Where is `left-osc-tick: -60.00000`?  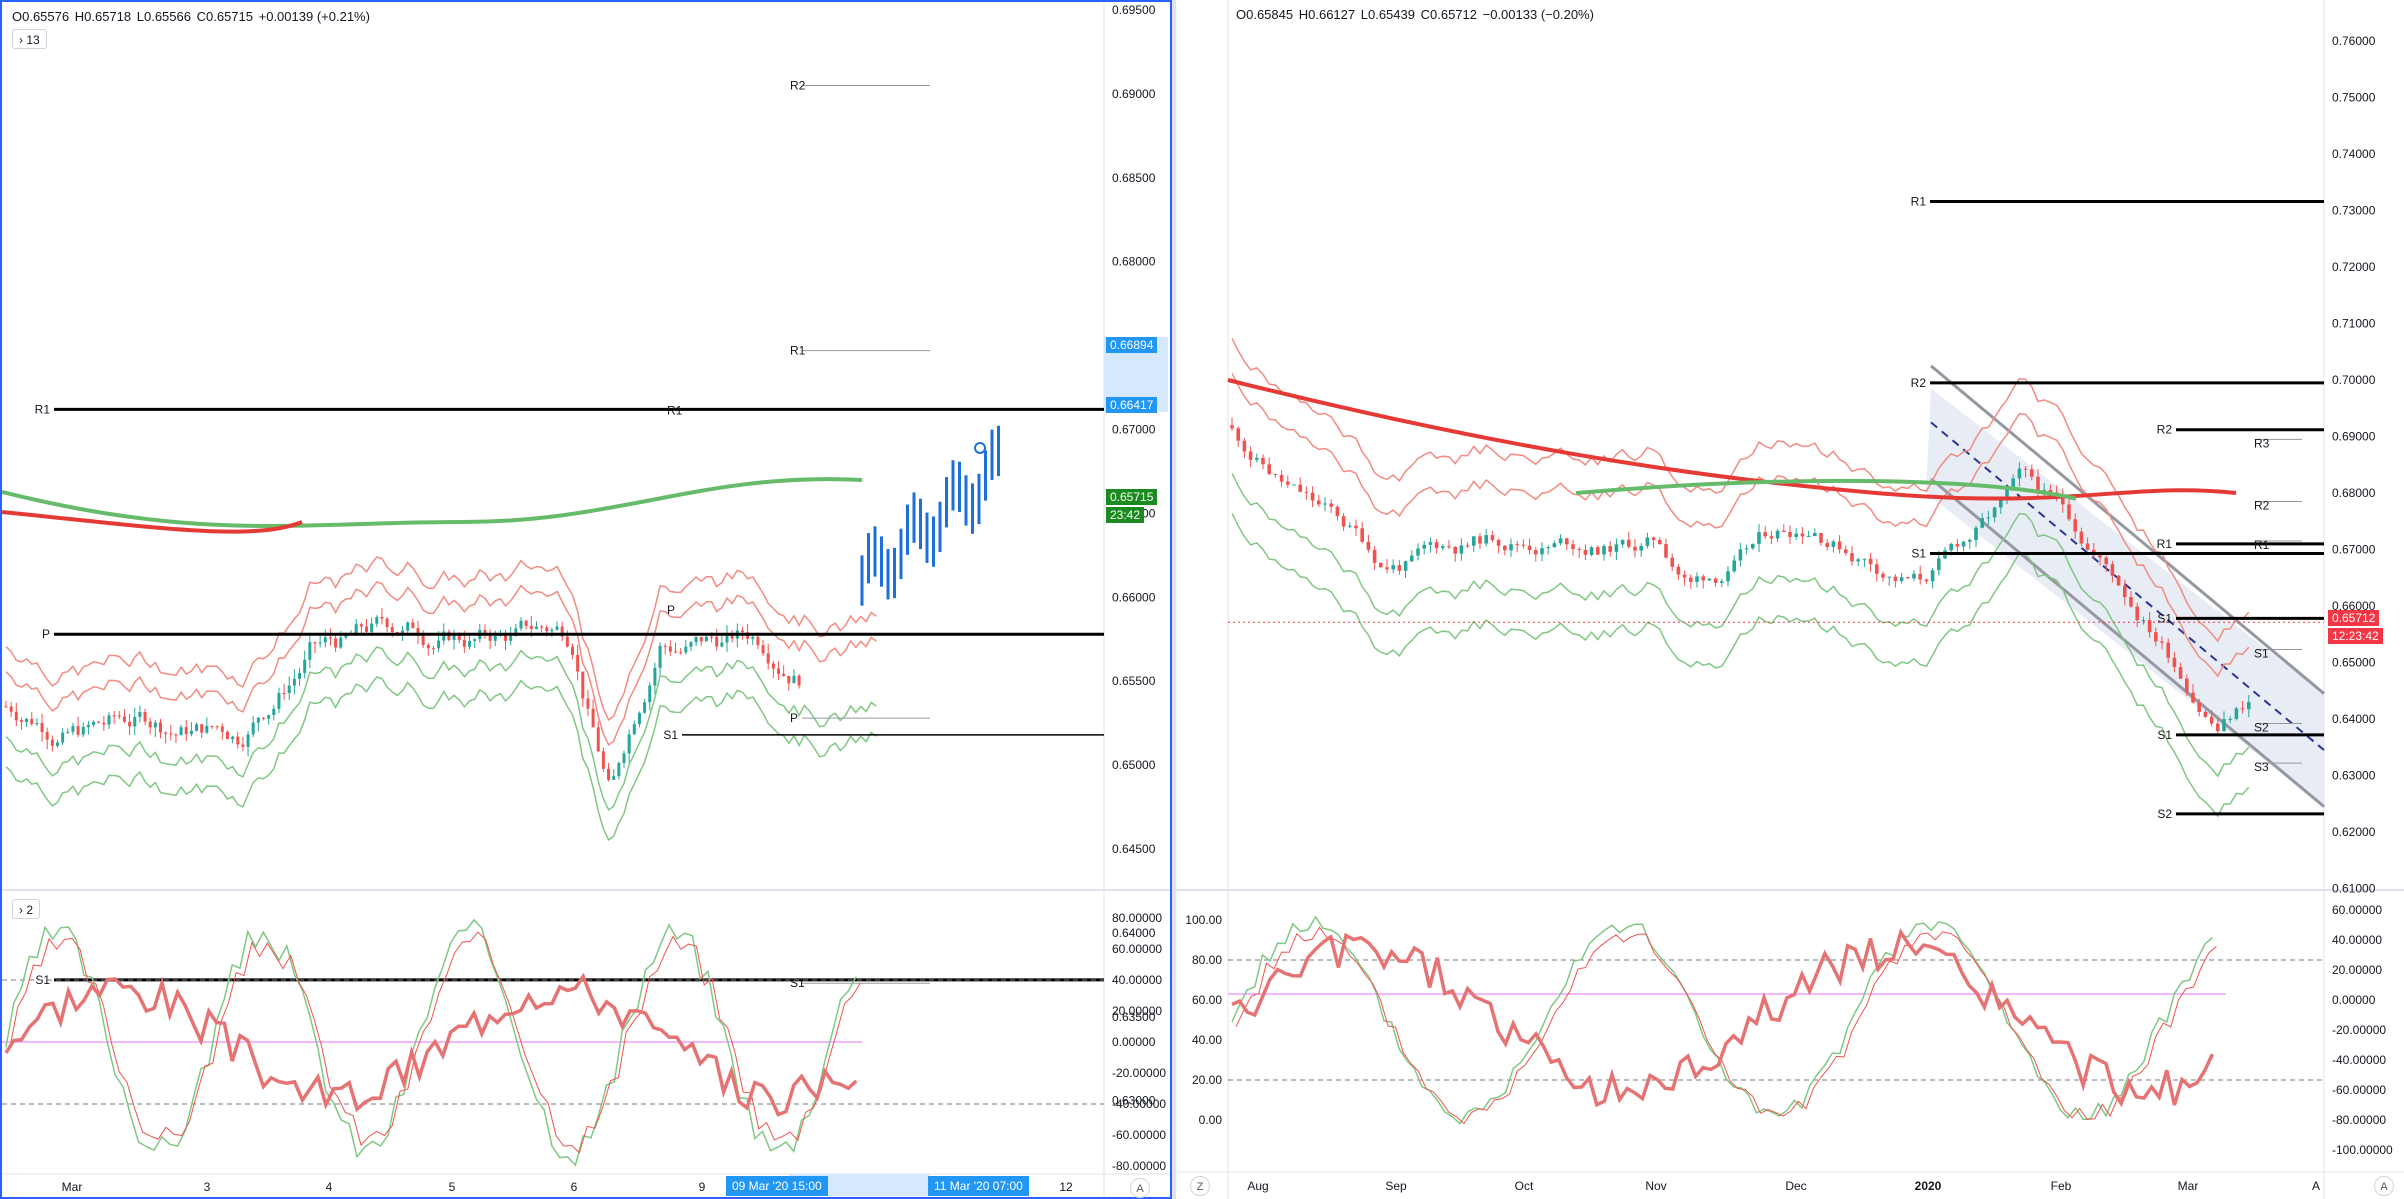
left-osc-tick: -60.00000 is located at coordinates (1139, 1135).